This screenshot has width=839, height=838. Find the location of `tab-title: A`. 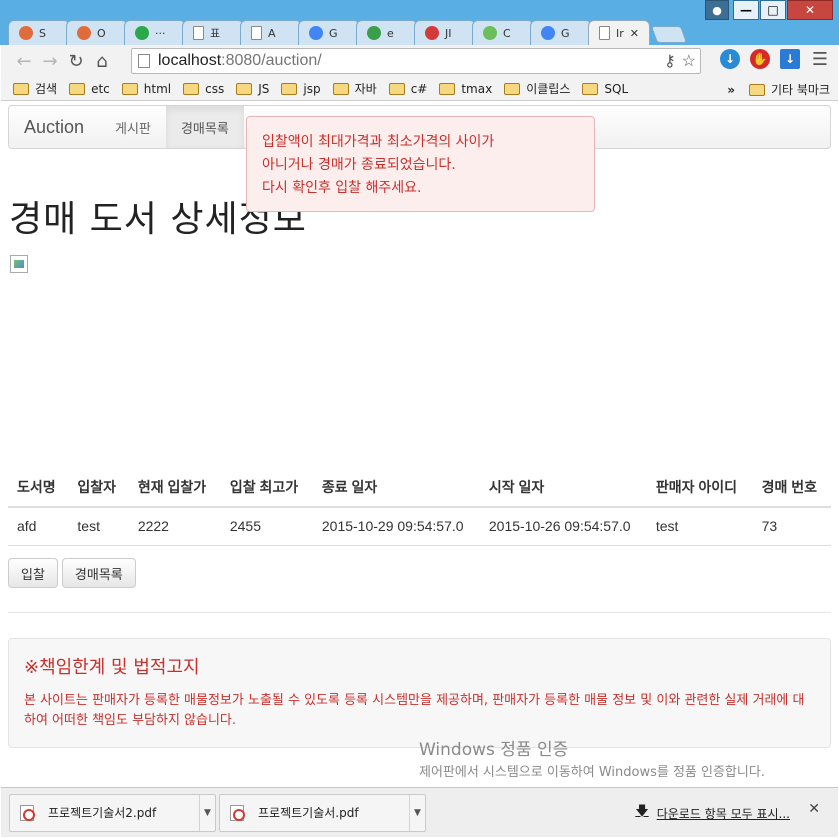

tab-title: A is located at coordinates (272, 33).